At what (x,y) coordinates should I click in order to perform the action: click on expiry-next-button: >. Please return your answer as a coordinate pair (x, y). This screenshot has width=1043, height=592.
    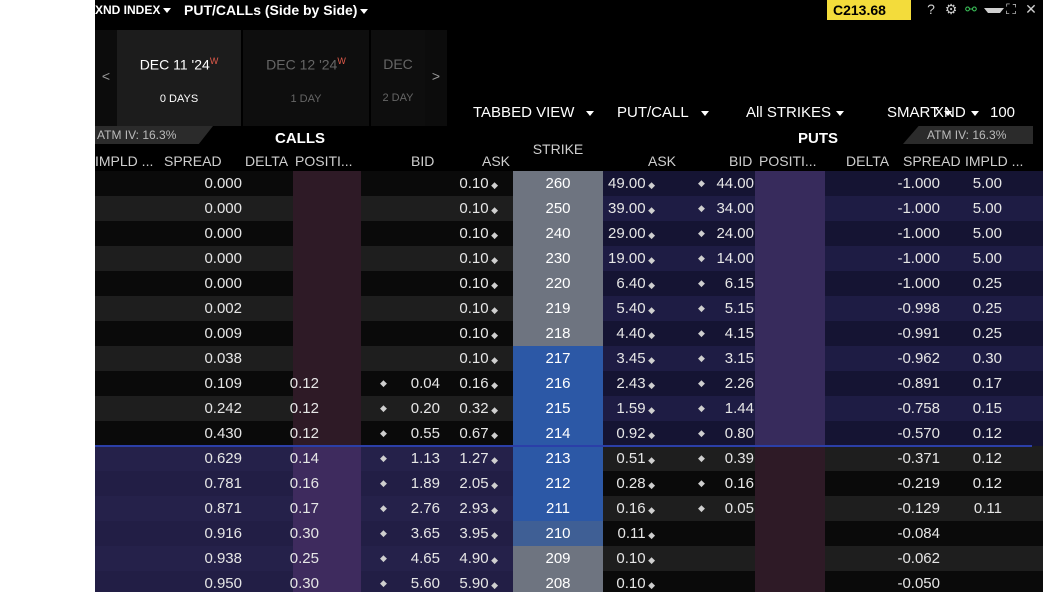
    Looking at the image, I should click on (436, 78).